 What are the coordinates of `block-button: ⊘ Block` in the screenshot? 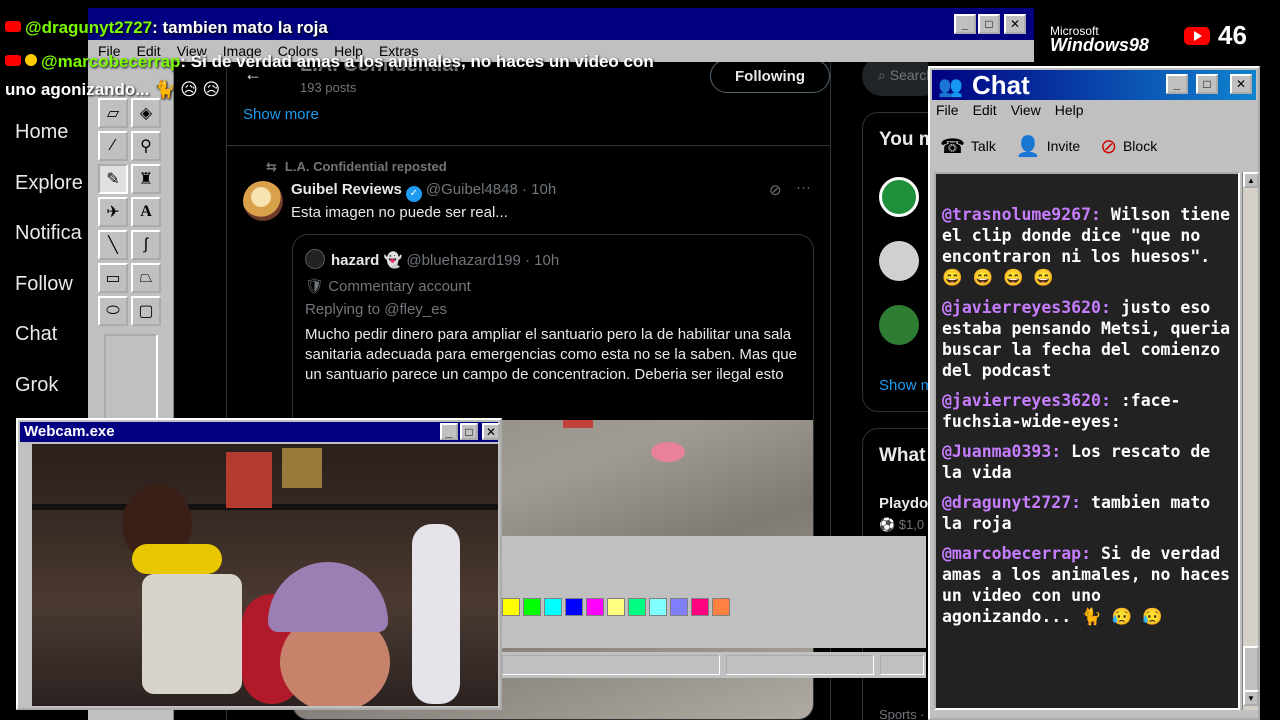 It's located at (1128, 146).